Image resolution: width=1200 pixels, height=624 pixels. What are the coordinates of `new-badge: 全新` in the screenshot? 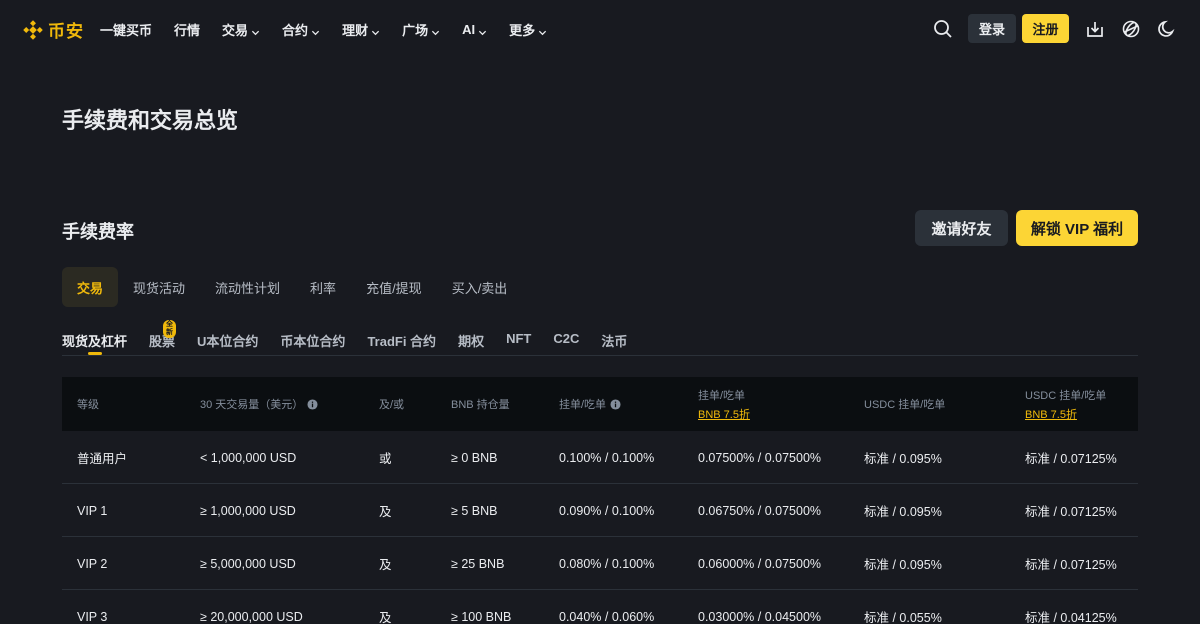 It's located at (170, 329).